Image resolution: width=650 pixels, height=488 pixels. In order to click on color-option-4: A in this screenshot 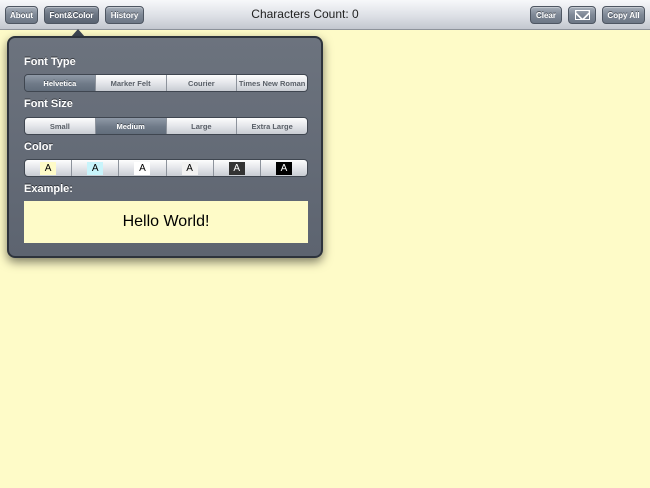, I will do `click(190, 168)`.